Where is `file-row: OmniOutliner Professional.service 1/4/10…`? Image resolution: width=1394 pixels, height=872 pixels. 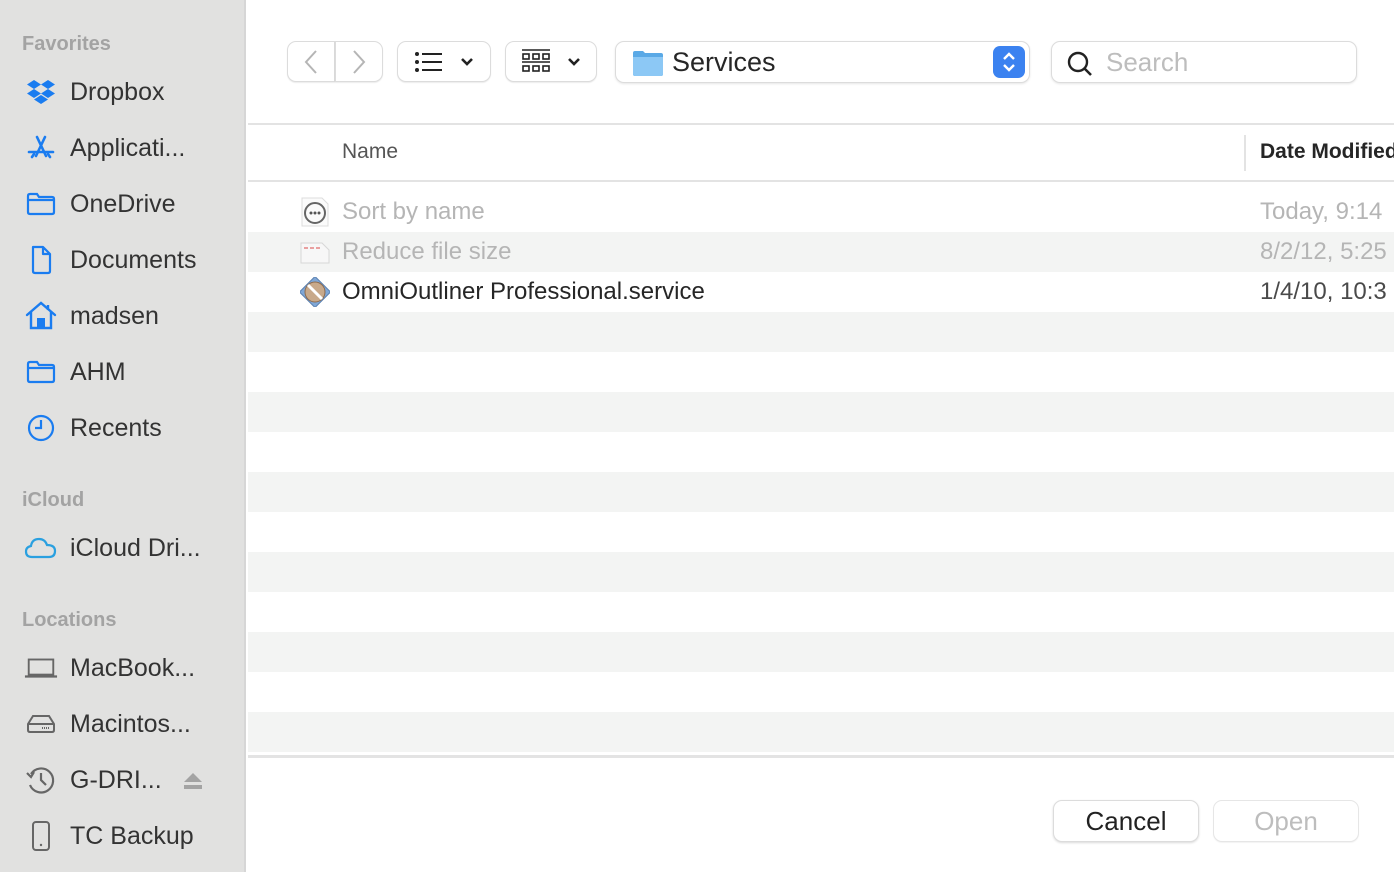 file-row: OmniOutliner Professional.service 1/4/10… is located at coordinates (821, 292).